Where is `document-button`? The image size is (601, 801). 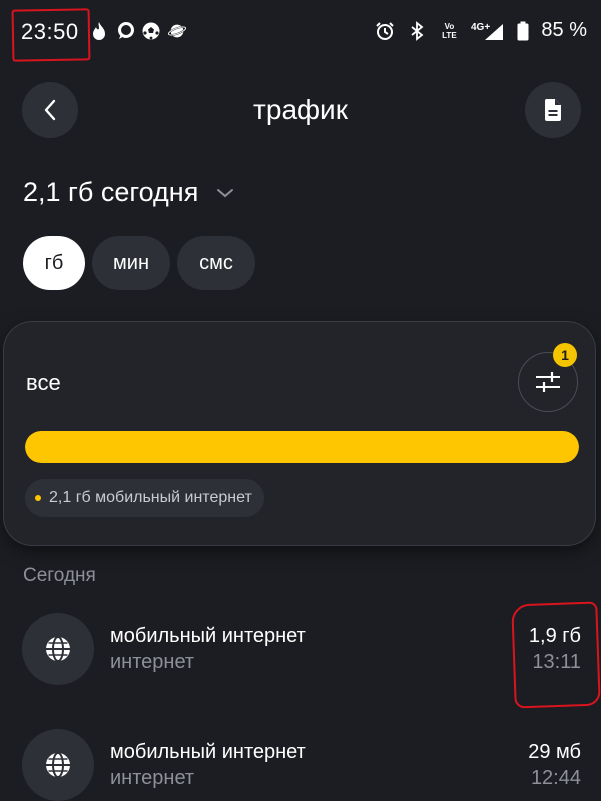
document-button is located at coordinates (553, 110).